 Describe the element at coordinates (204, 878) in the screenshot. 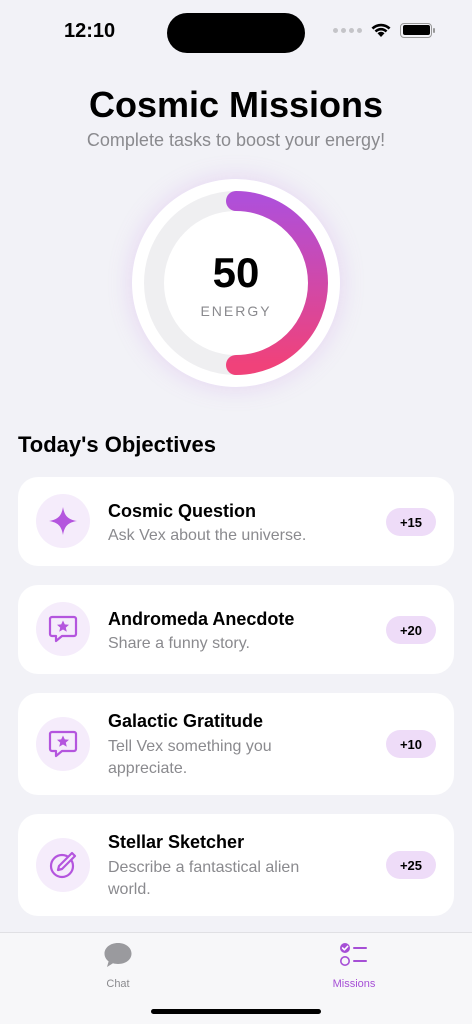

I see `objective-description: Describe a fantastical alien world.` at that location.